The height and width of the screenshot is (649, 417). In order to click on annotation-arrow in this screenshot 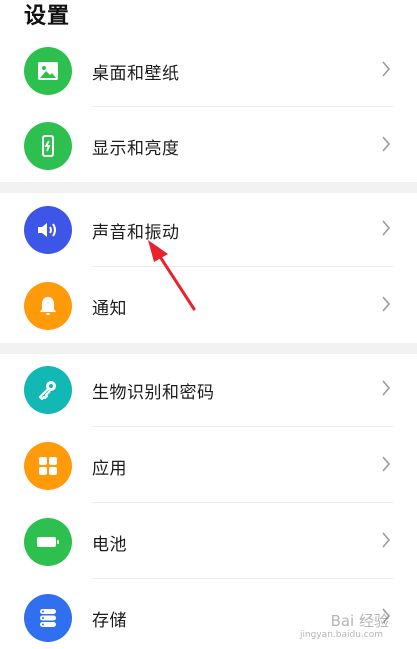, I will do `click(172, 275)`.